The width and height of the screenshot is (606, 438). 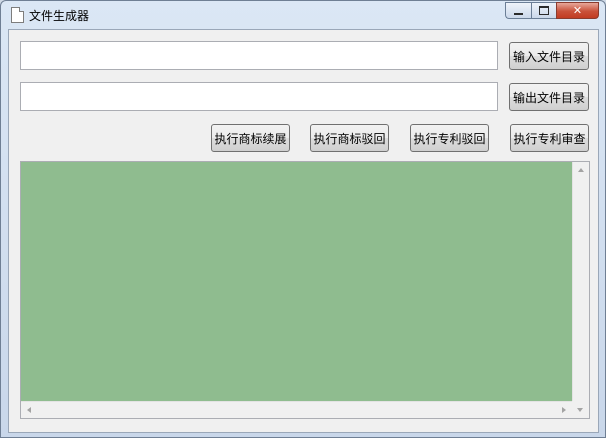 I want to click on input-dir-field, so click(x=259, y=55).